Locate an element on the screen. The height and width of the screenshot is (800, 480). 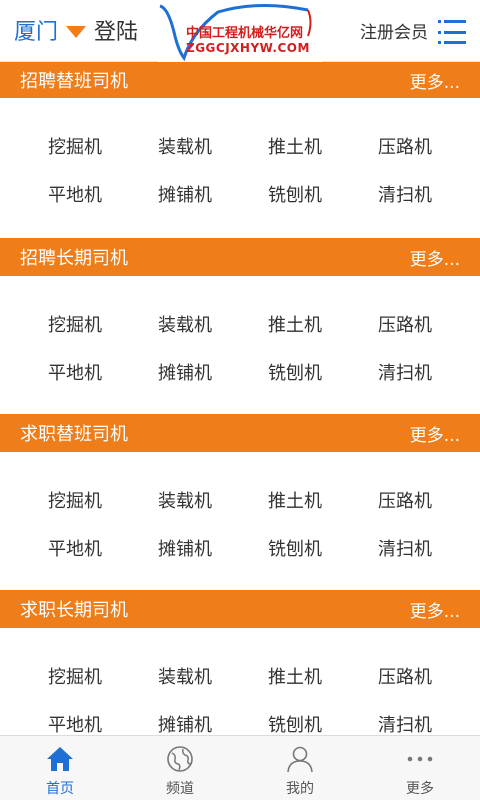
home-icon is located at coordinates (60, 759).